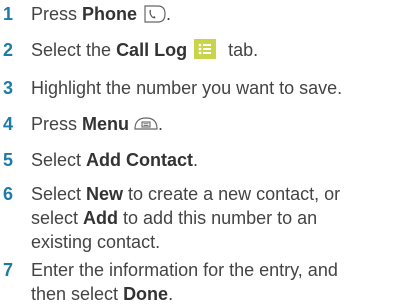  Describe the element at coordinates (146, 294) in the screenshot. I see `done-label: Done` at that location.